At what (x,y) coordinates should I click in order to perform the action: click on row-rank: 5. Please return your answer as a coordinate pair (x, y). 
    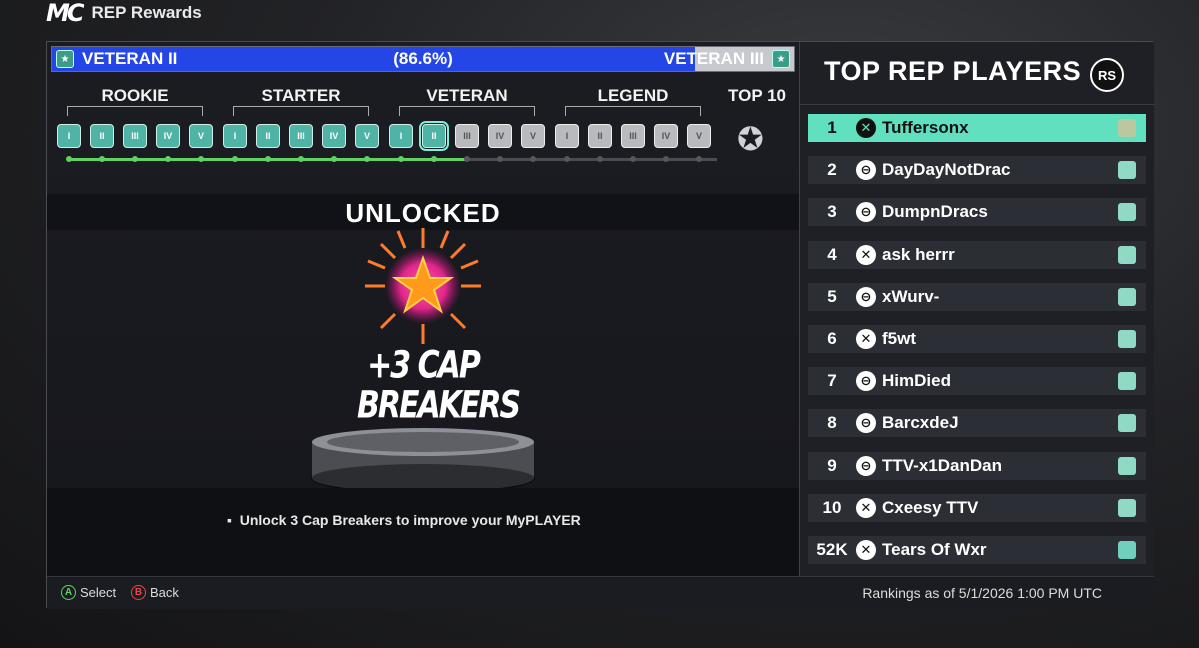
    Looking at the image, I should click on (832, 296).